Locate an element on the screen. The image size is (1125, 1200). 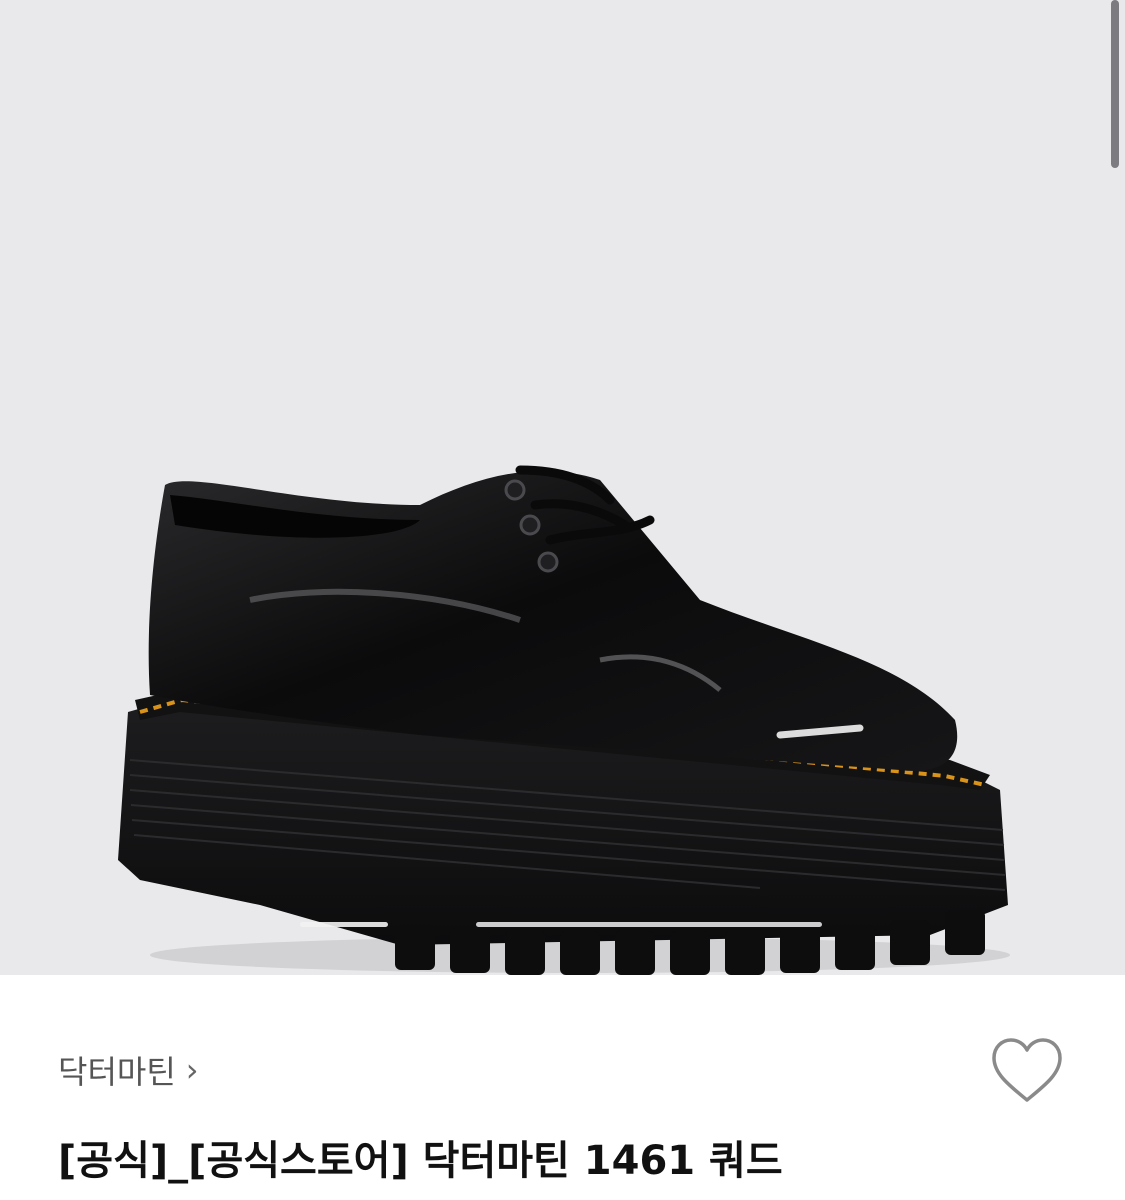
scrollbar is located at coordinates (1115, 84).